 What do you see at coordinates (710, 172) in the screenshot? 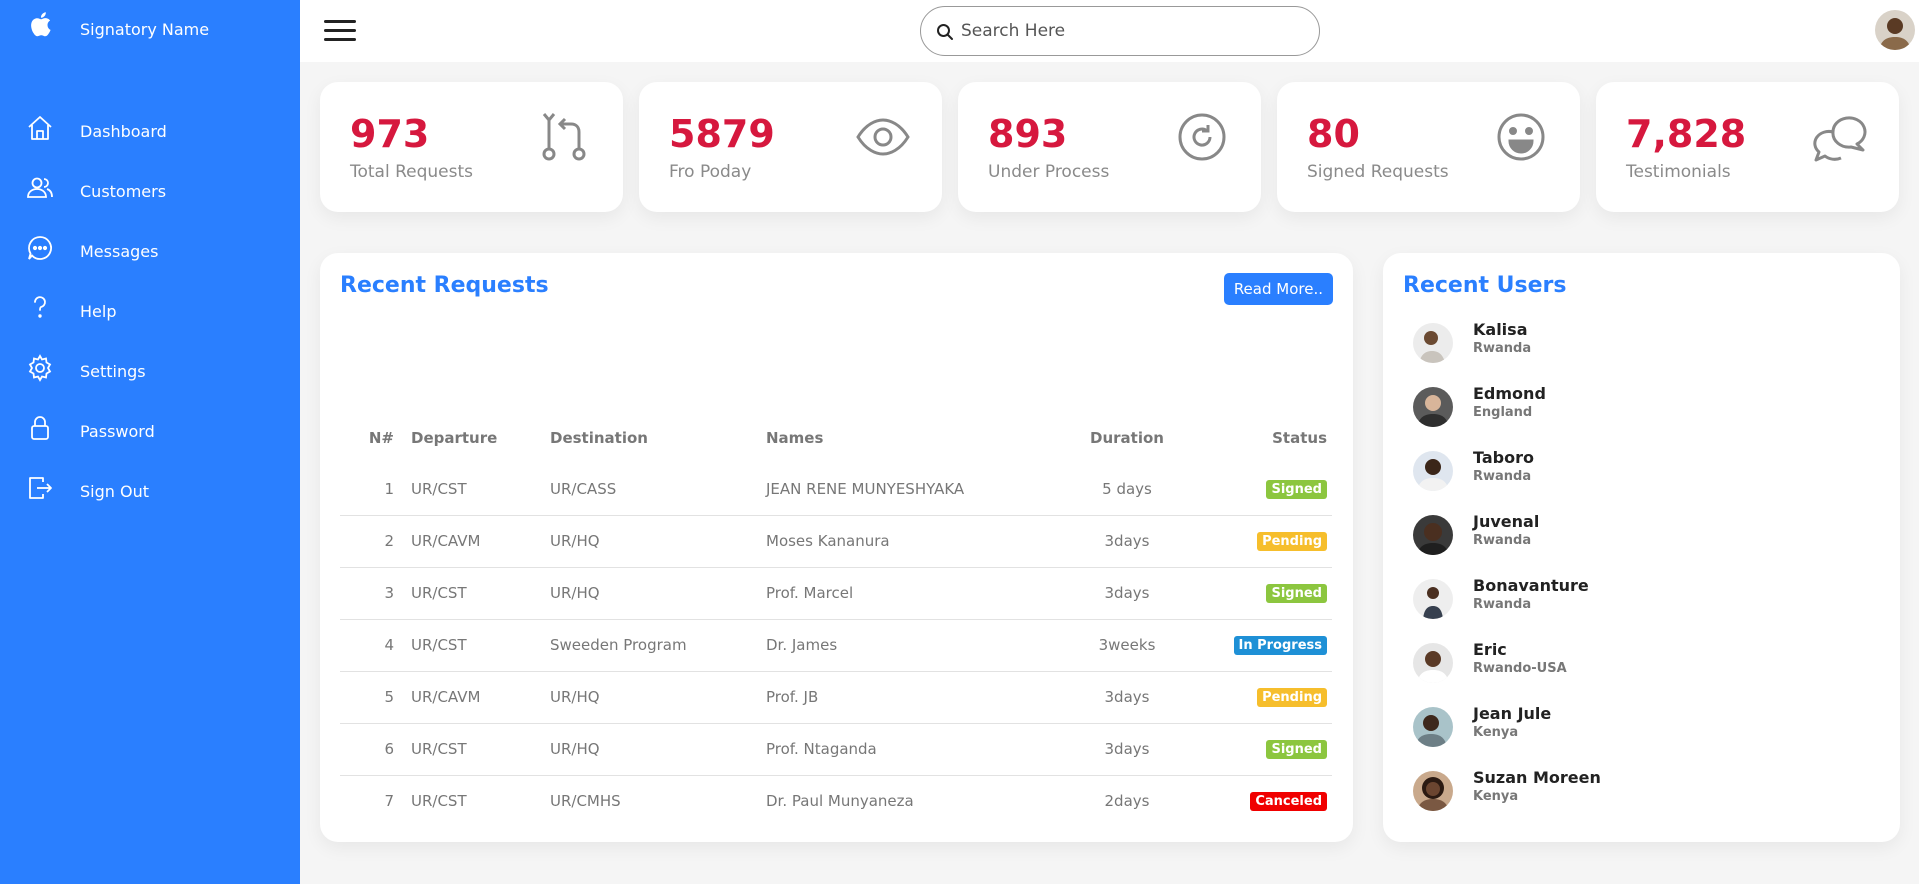
I see `stat-label: Fro Poday` at bounding box center [710, 172].